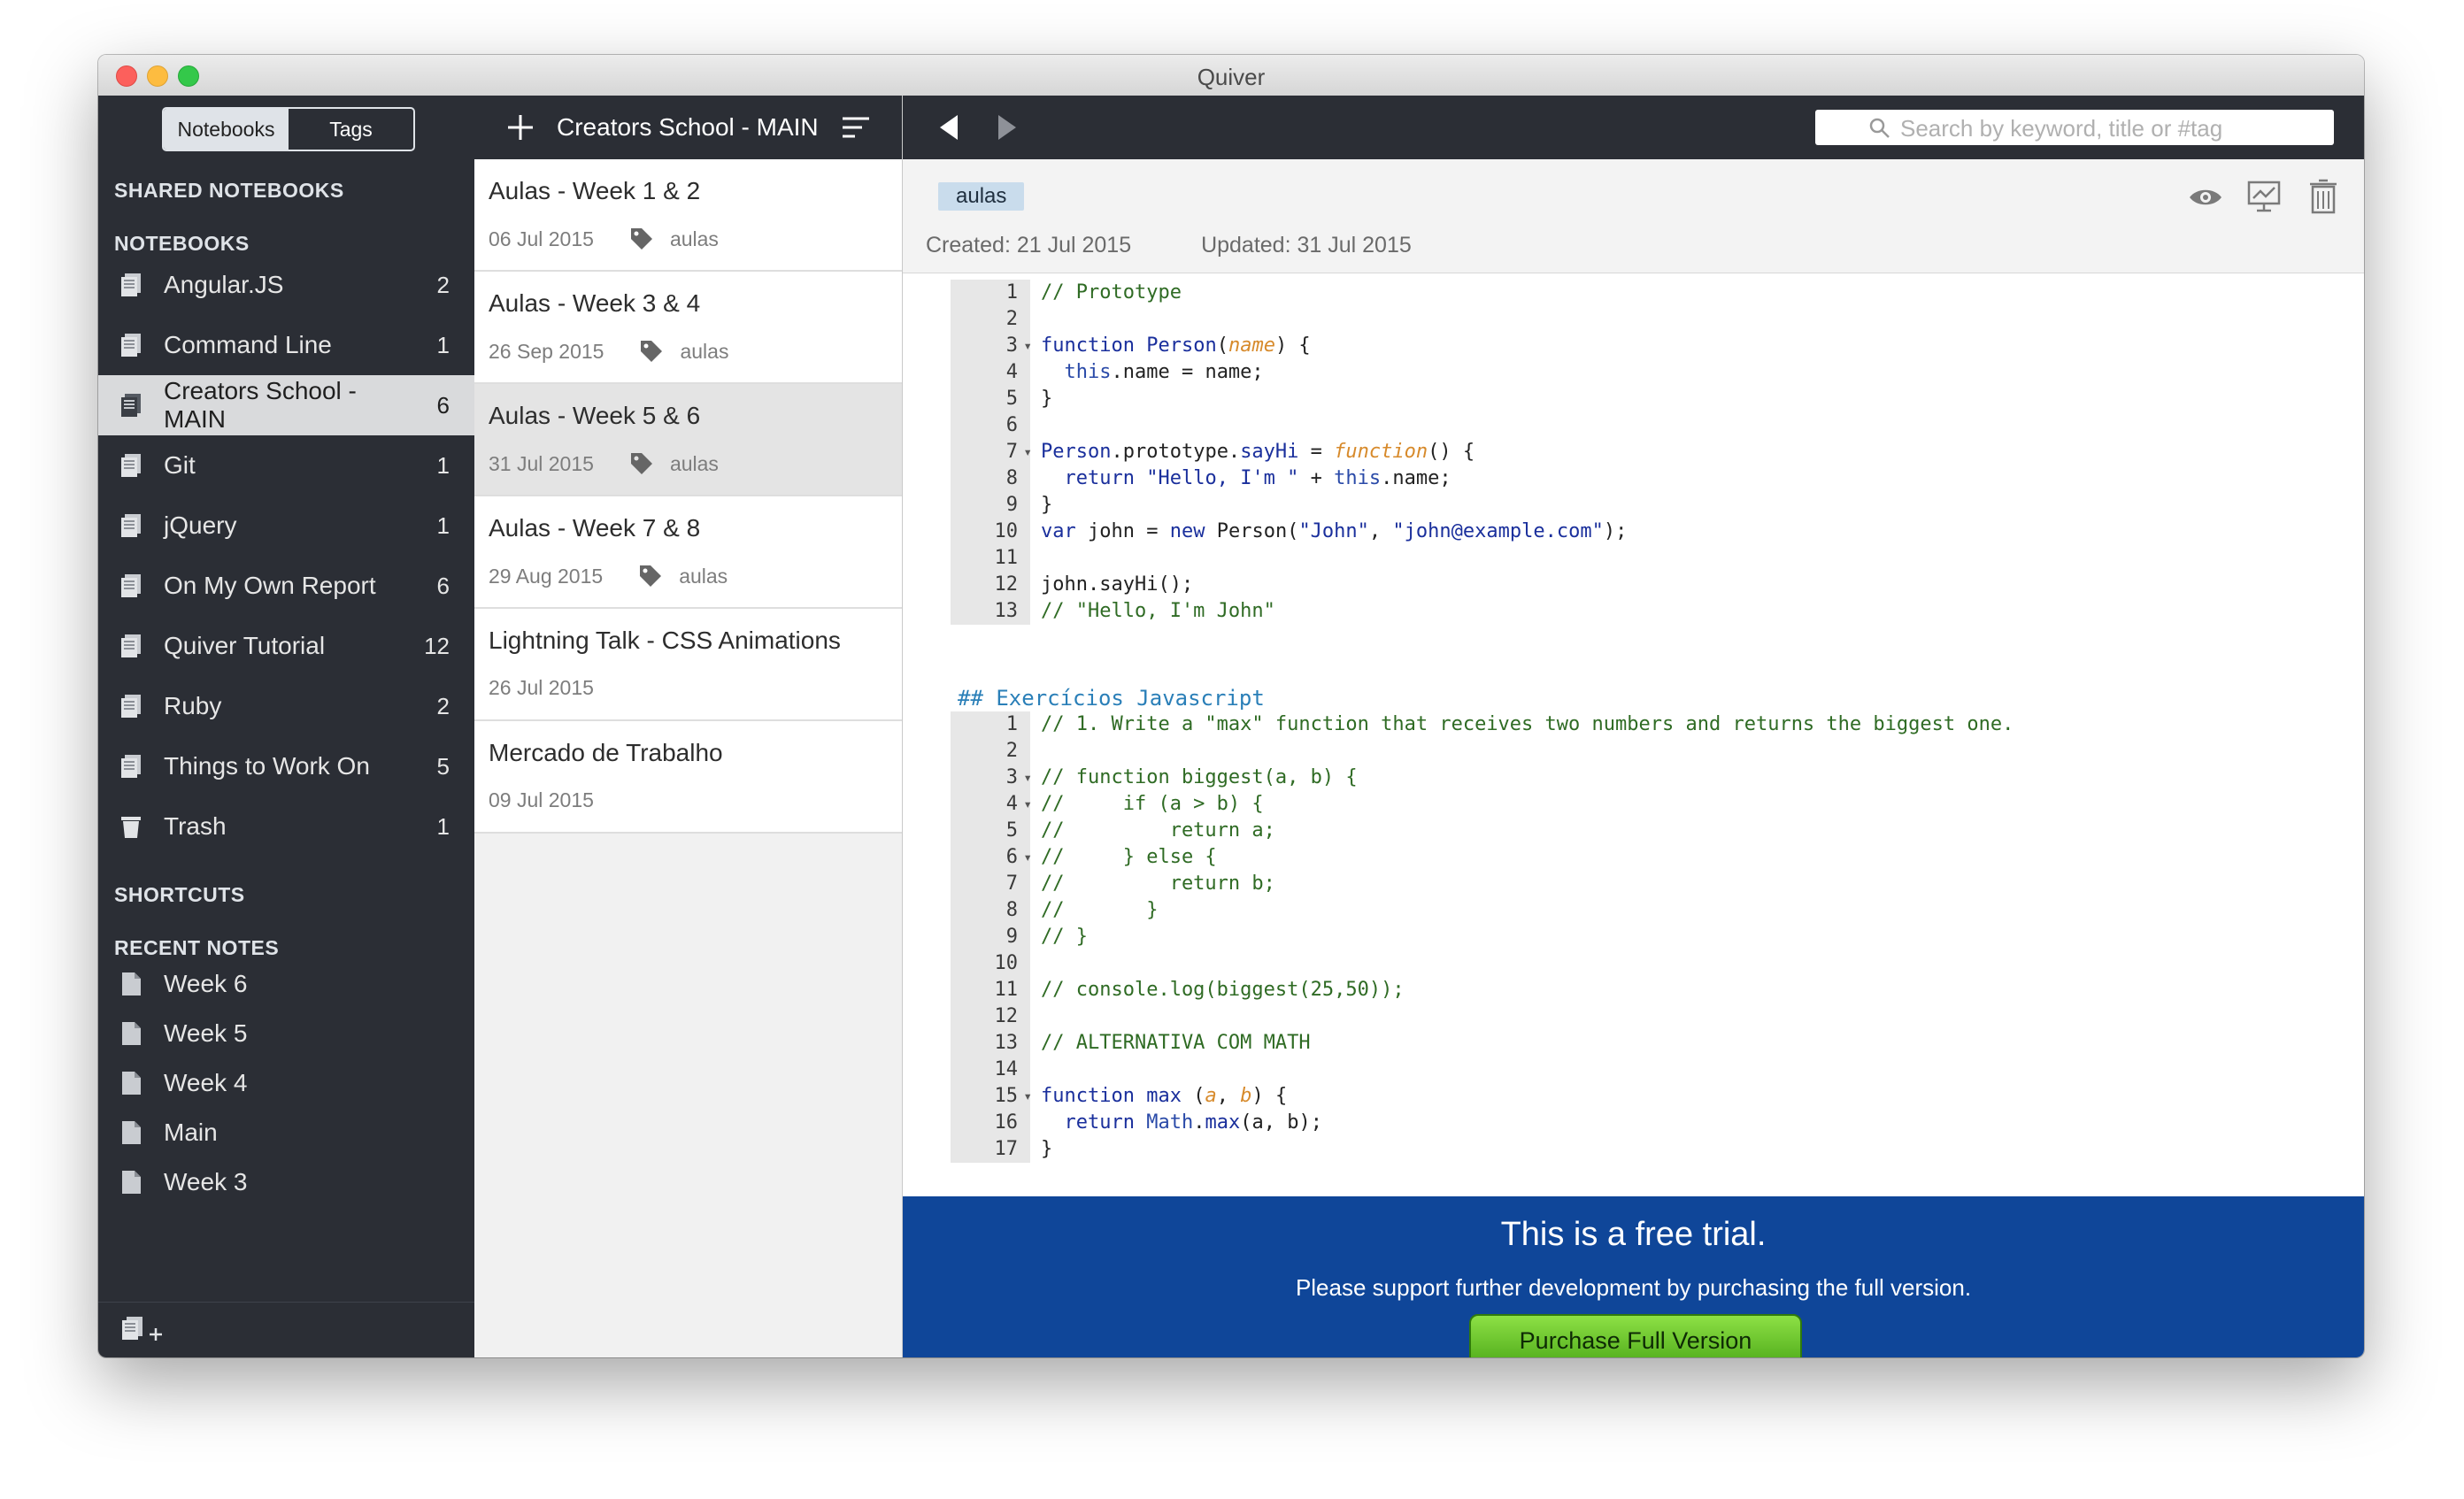  I want to click on notebooks-heading: NOTEBOOKS, so click(182, 244).